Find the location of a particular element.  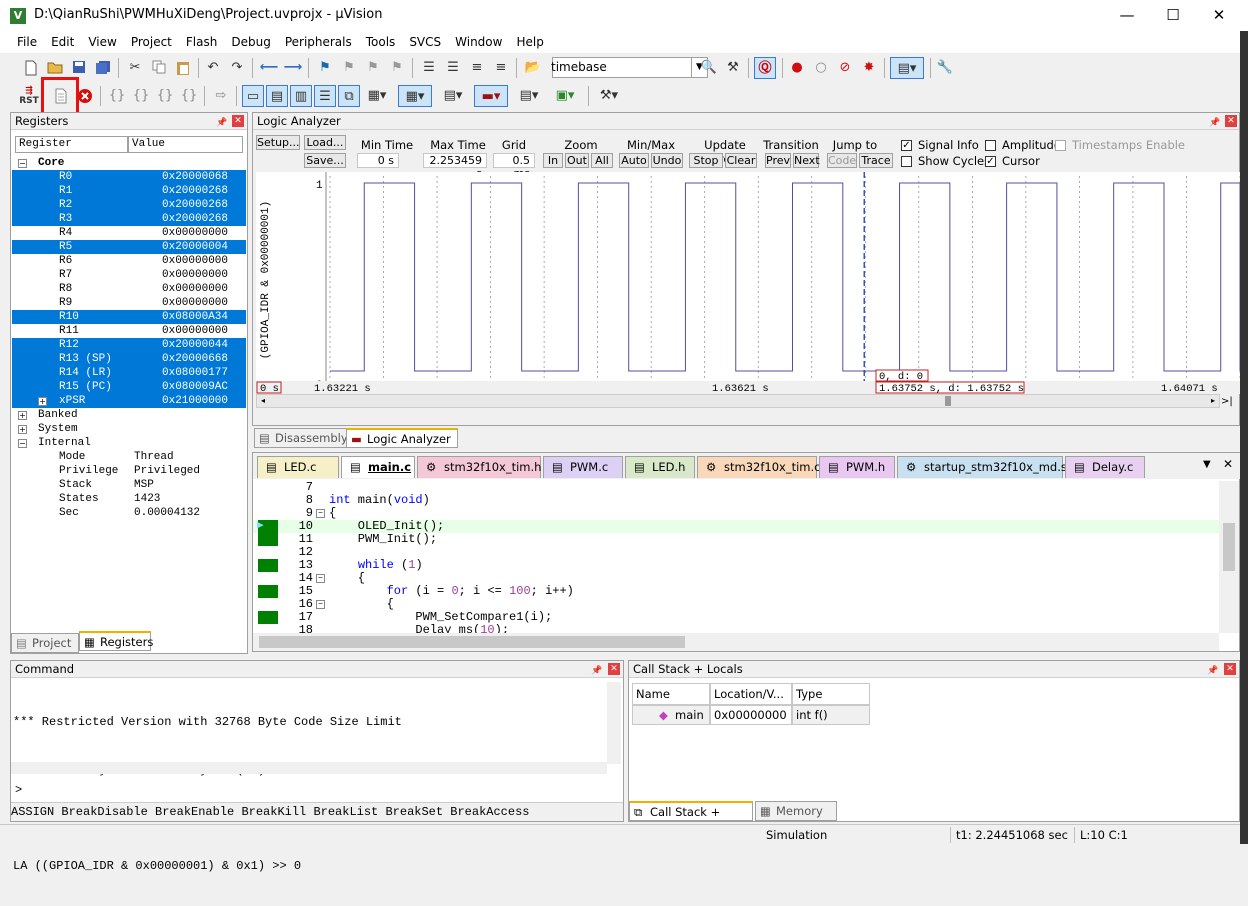

tab-list-icon: ▼ is located at coordinates (1207, 464).